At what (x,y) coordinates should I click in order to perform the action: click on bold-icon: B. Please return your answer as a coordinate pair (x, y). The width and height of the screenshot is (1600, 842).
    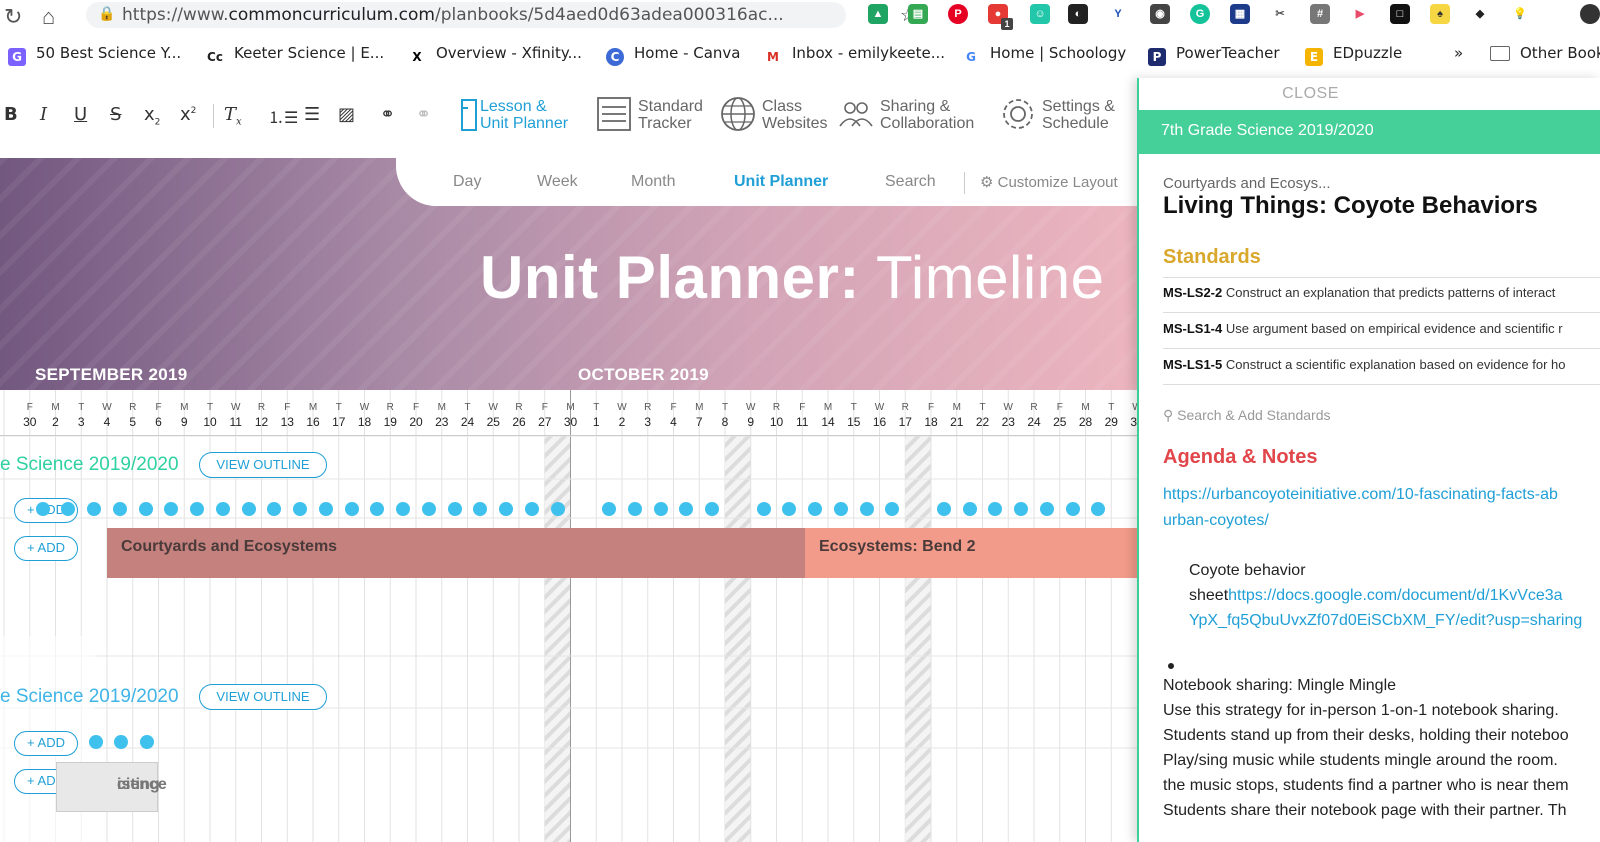
    Looking at the image, I should click on (11, 114).